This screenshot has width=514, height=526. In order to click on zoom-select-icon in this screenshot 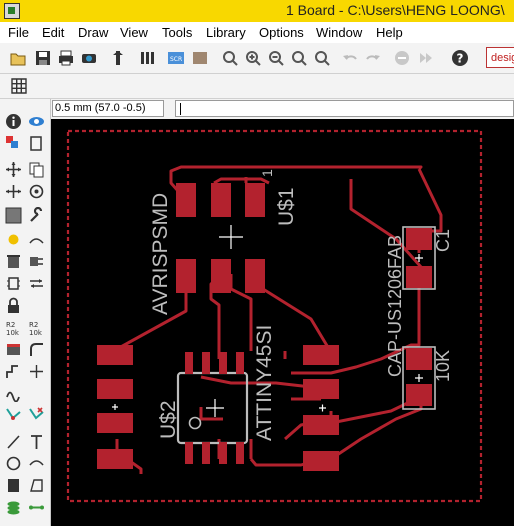, I will do `click(322, 58)`.